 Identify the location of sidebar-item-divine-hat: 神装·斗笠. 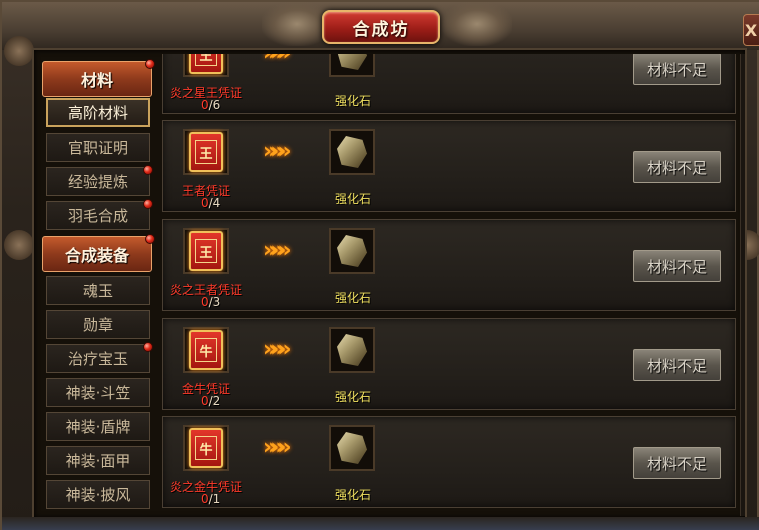
(98, 392).